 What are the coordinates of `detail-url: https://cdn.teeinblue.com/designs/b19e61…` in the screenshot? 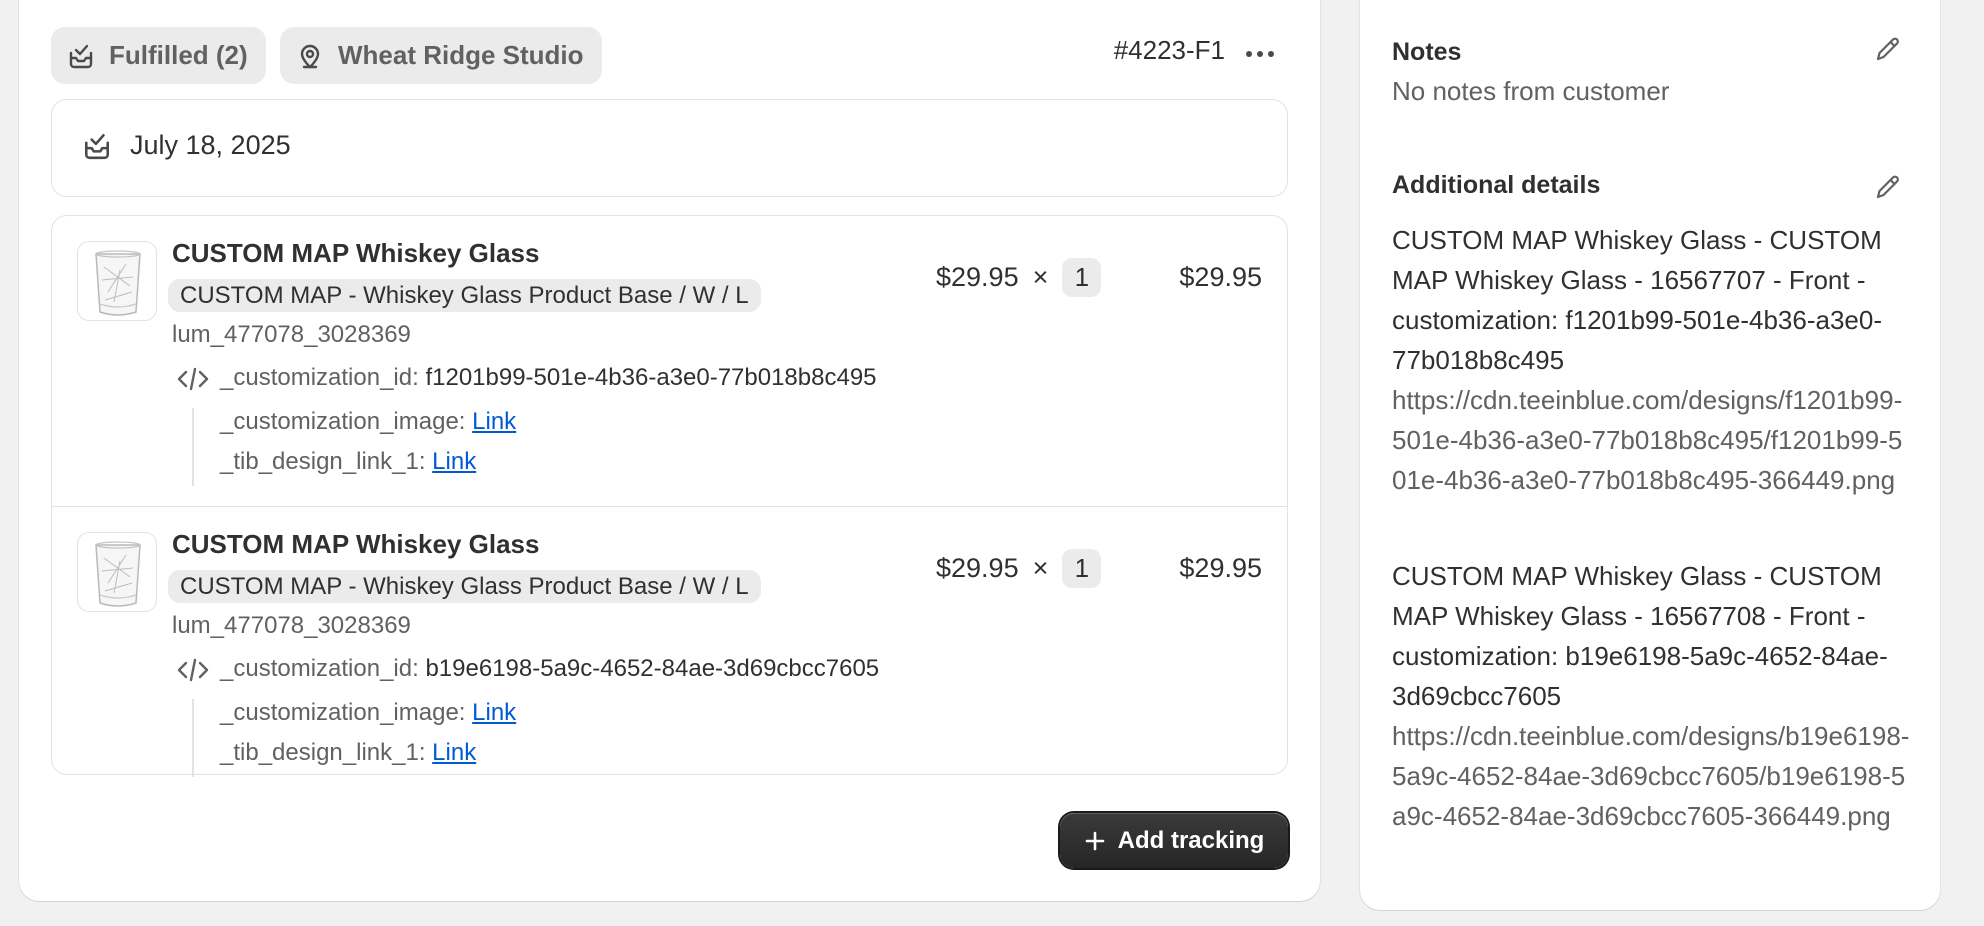 It's located at (1651, 776).